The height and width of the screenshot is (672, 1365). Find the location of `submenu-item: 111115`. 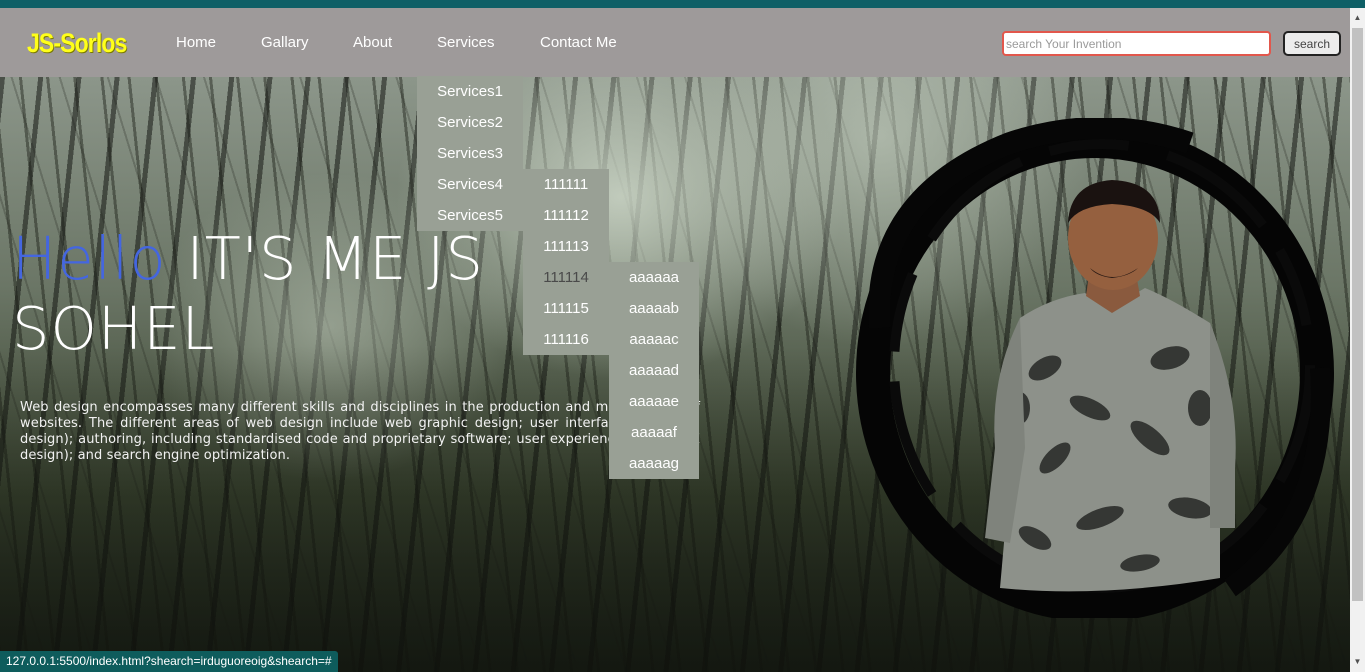

submenu-item: 111115 is located at coordinates (566, 308).